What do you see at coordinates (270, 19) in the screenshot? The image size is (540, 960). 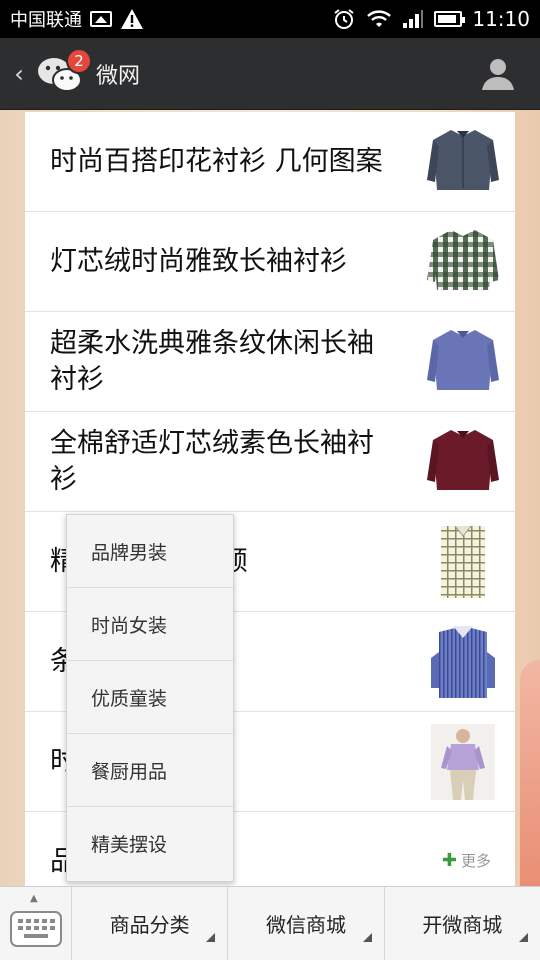 I see `status-bar: 中国联通 11:10` at bounding box center [270, 19].